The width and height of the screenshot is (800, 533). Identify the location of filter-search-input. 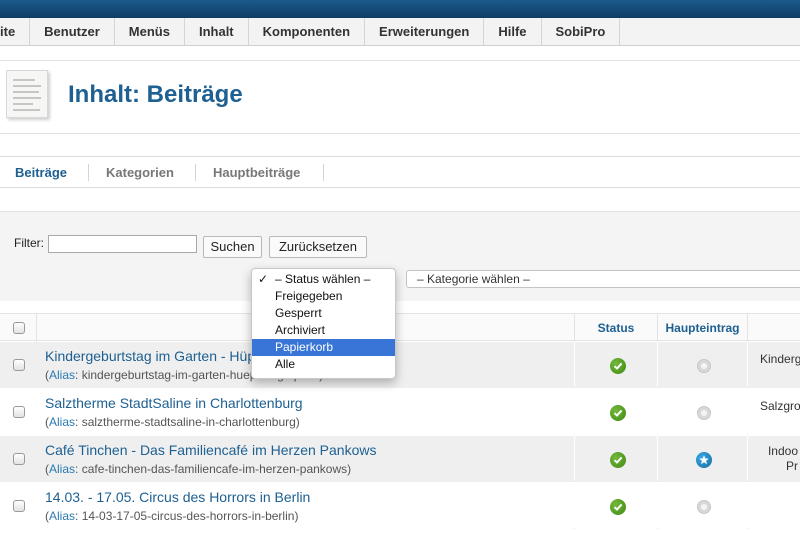
(122, 244).